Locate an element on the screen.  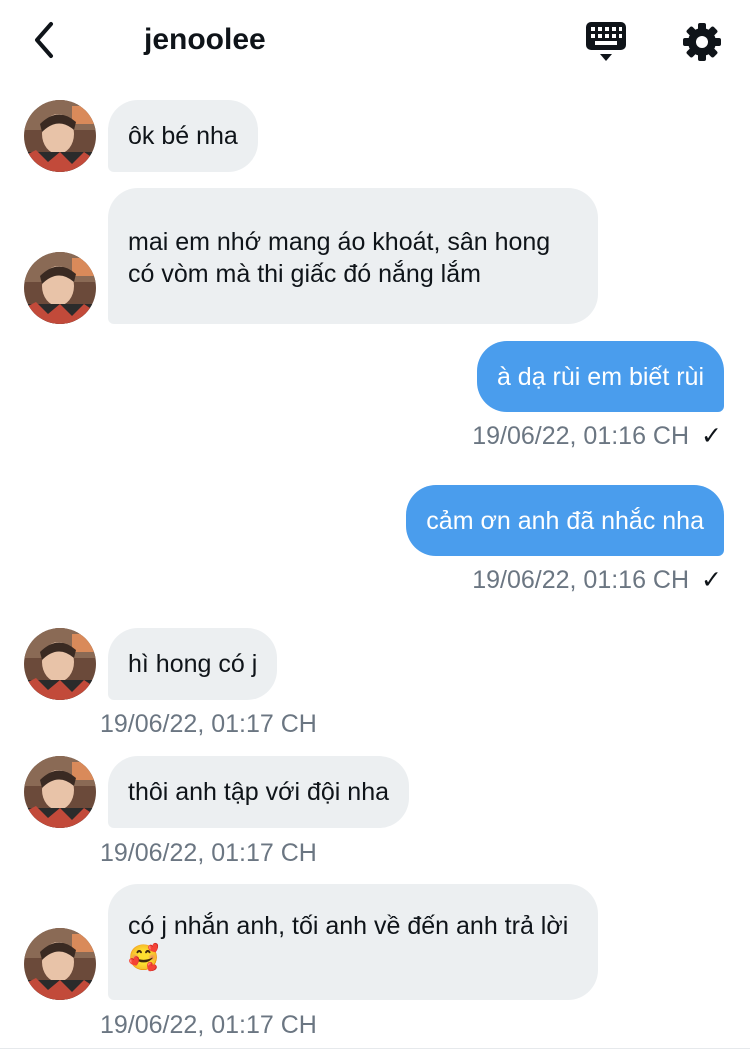
chevron-left-icon is located at coordinates (44, 40).